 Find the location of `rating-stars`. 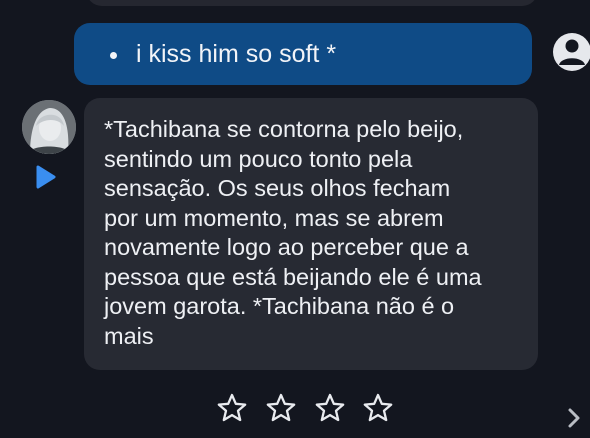

rating-stars is located at coordinates (305, 409).